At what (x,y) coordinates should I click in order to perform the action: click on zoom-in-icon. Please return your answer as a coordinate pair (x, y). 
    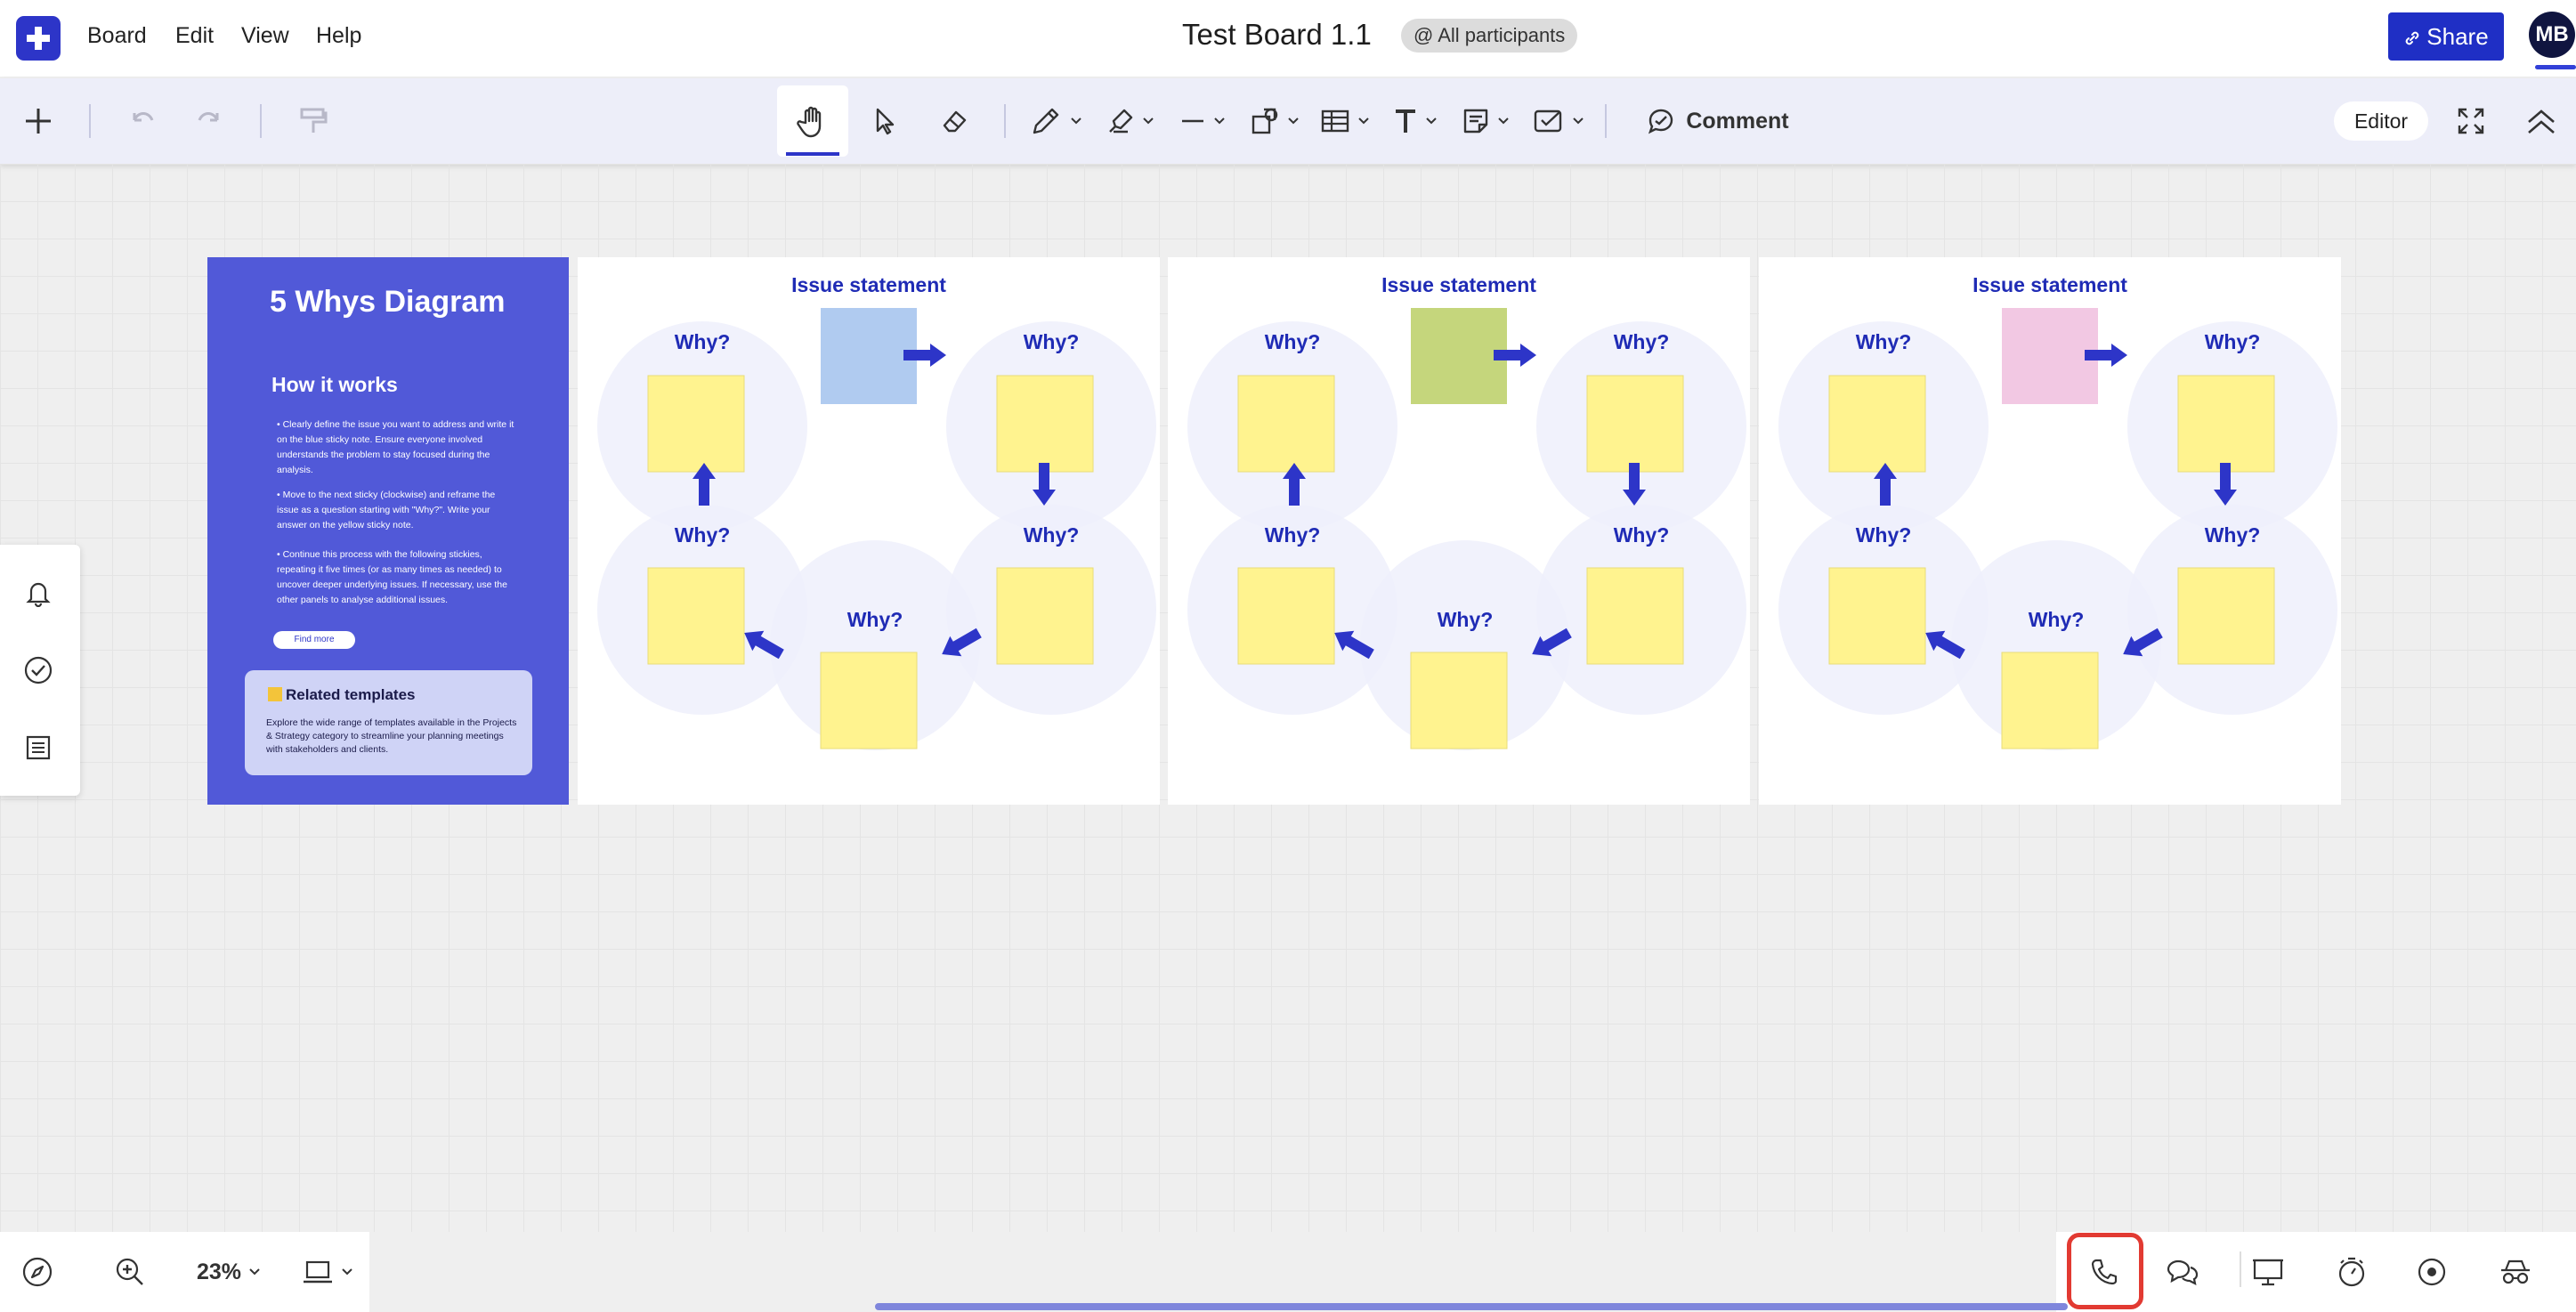
    Looking at the image, I should click on (129, 1271).